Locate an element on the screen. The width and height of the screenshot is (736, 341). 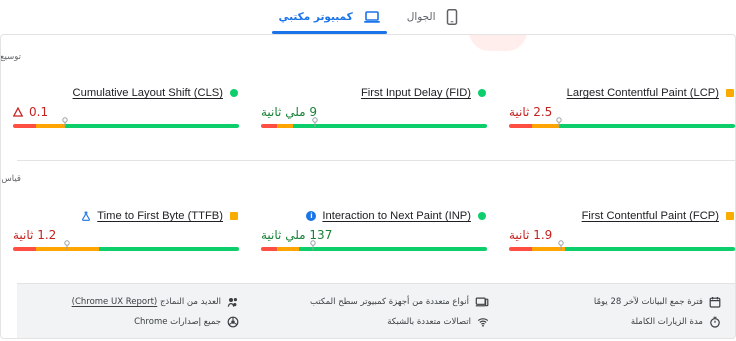
metric-head-lcp: Largest Contentful Paint (LCP) is located at coordinates (622, 93).